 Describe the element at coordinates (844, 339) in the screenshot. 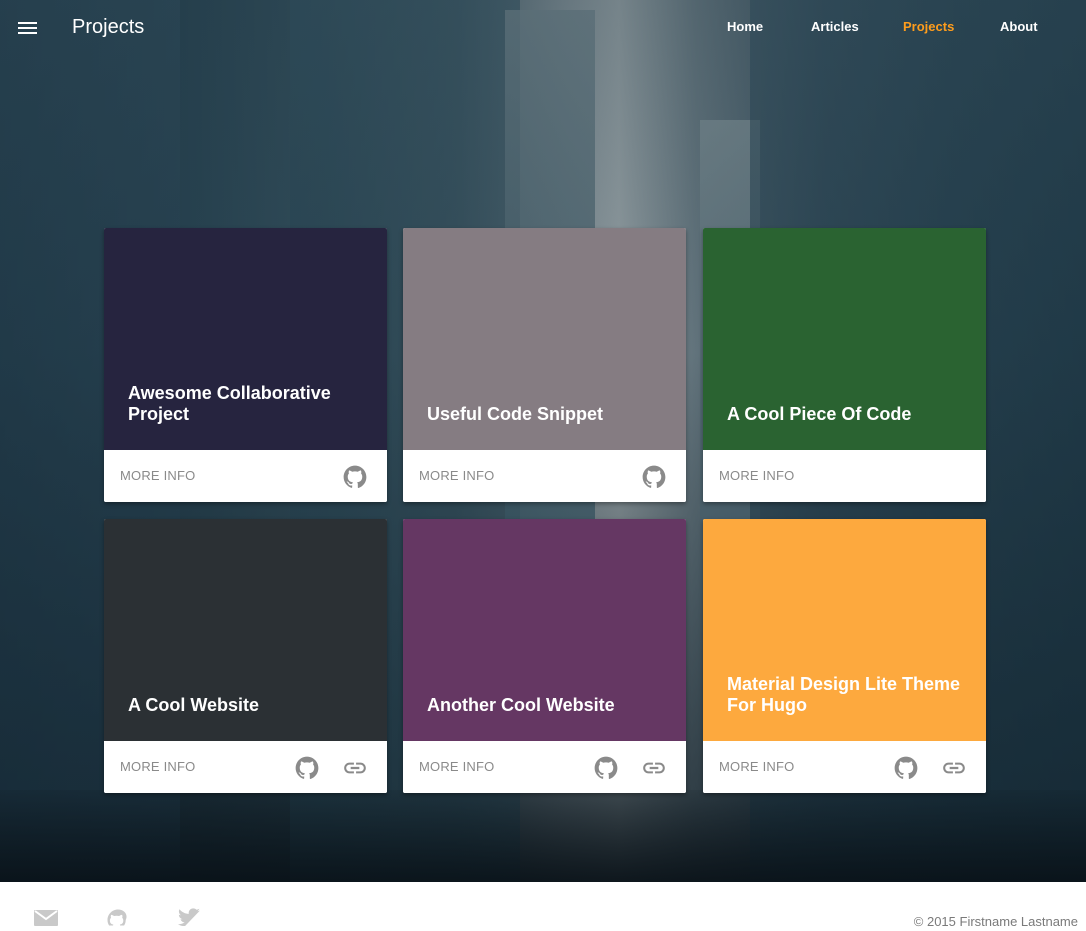

I see `card-cover: A Cool Piece Of Code` at that location.